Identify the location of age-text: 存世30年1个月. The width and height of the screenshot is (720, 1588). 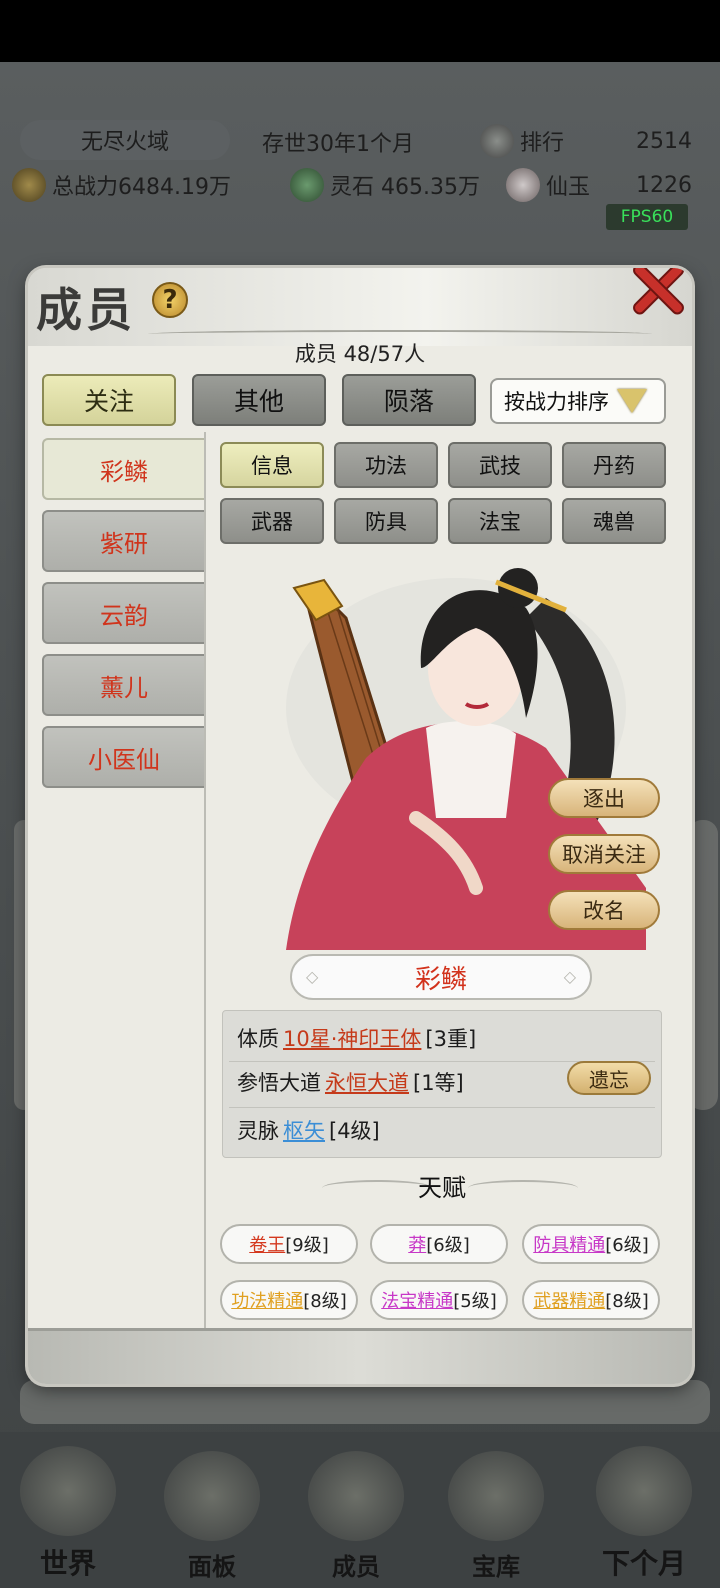
(338, 144).